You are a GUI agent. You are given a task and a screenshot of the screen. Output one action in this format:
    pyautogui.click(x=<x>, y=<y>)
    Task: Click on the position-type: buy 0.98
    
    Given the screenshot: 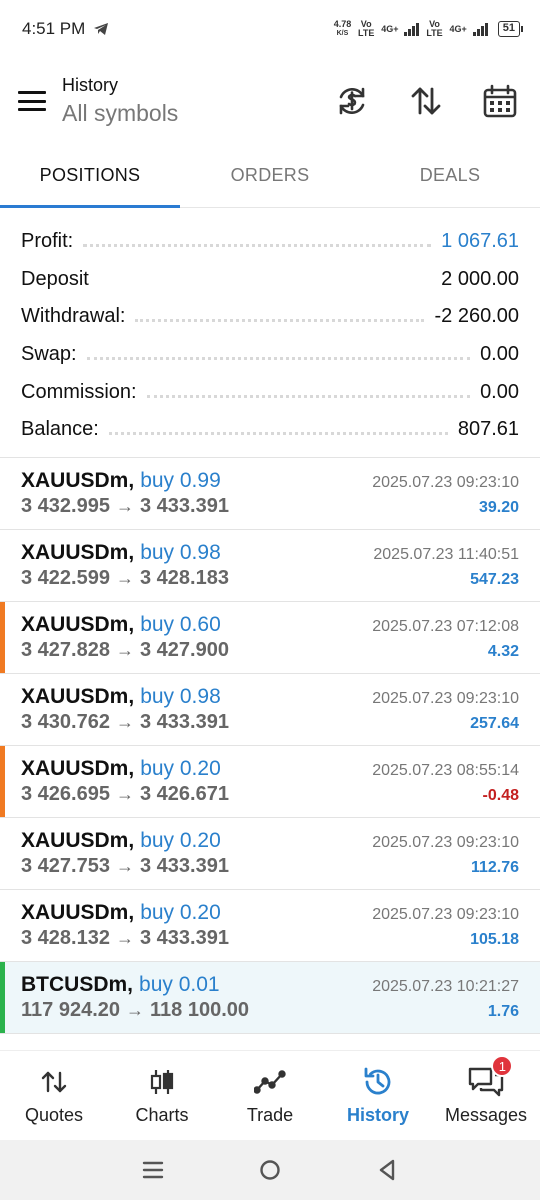 What is the action you would take?
    pyautogui.click(x=180, y=552)
    